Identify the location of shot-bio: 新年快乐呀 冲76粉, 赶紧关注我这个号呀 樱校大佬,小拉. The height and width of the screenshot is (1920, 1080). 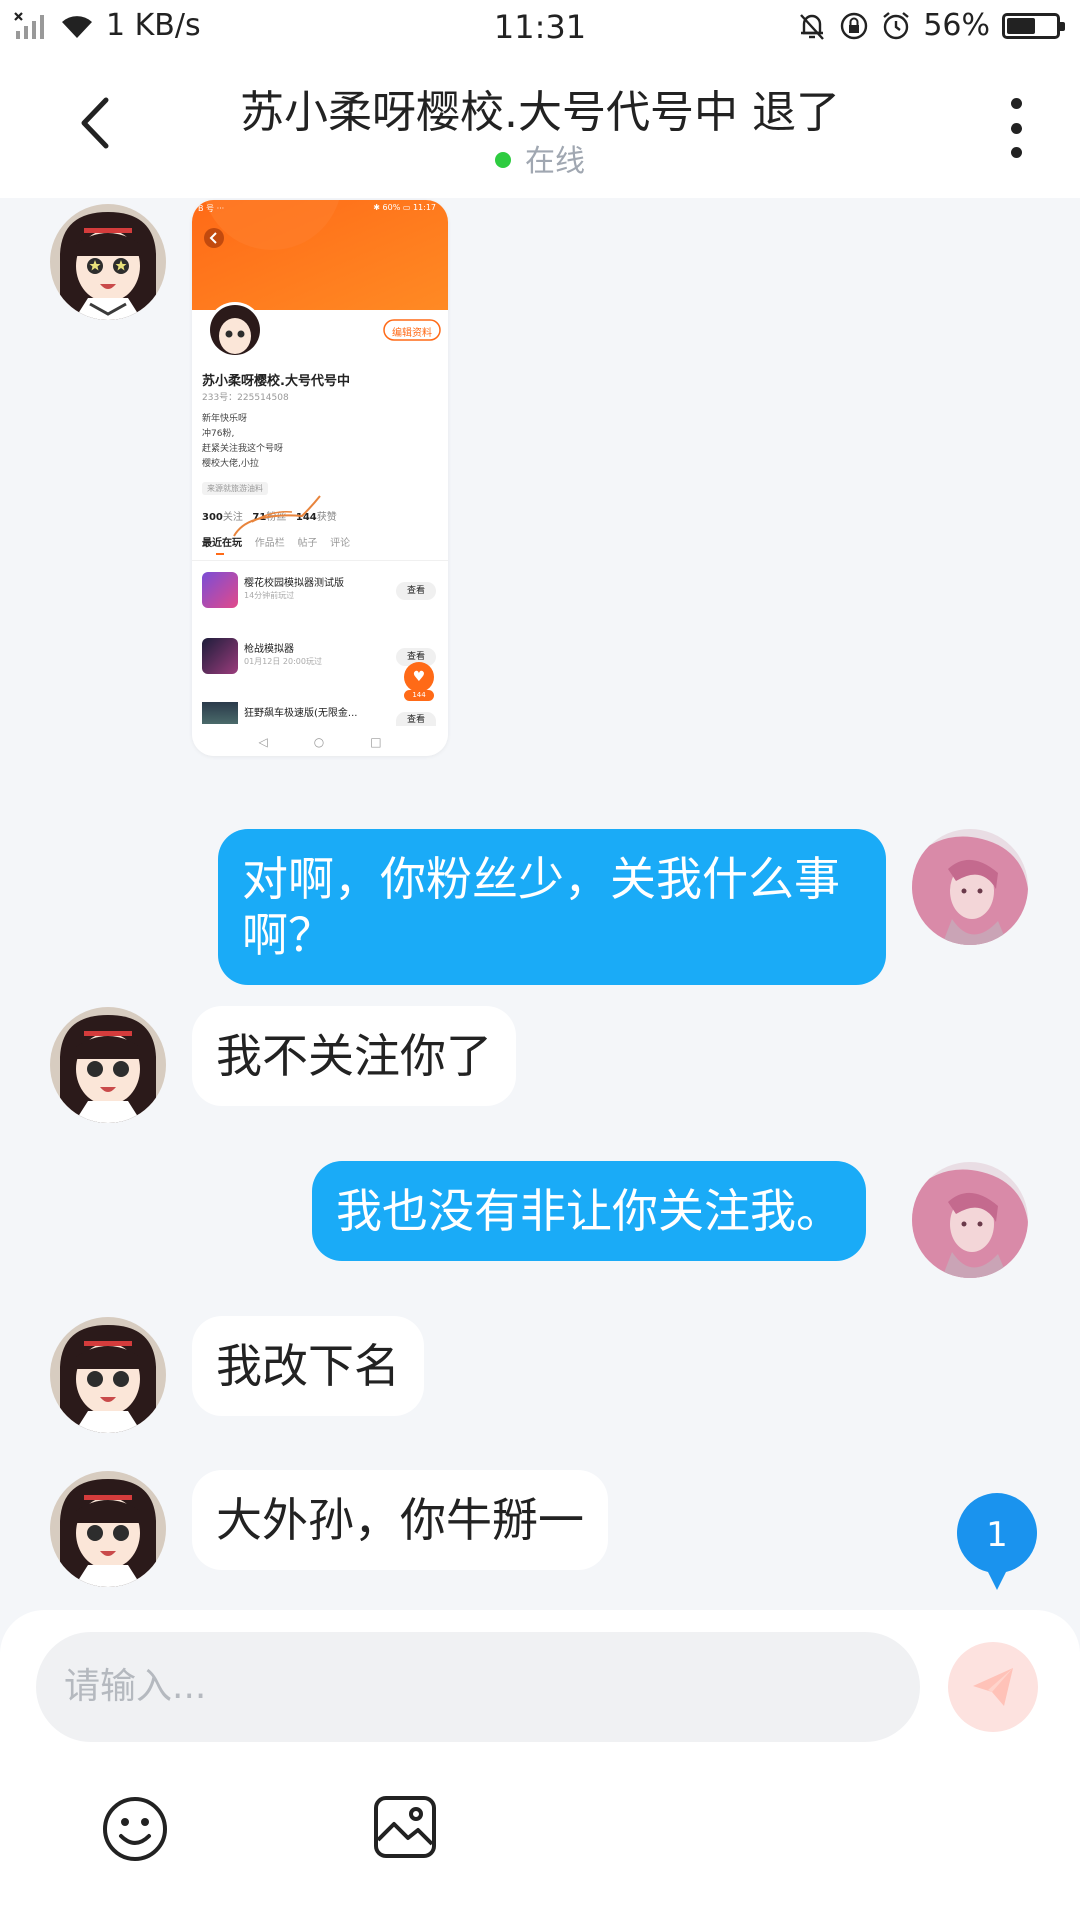
(242, 442).